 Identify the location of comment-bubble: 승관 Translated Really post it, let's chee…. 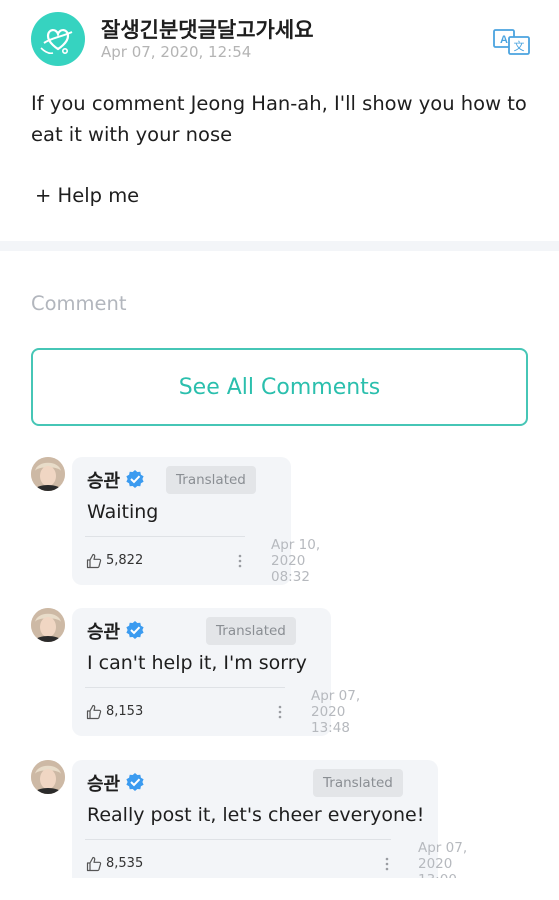
(255, 824).